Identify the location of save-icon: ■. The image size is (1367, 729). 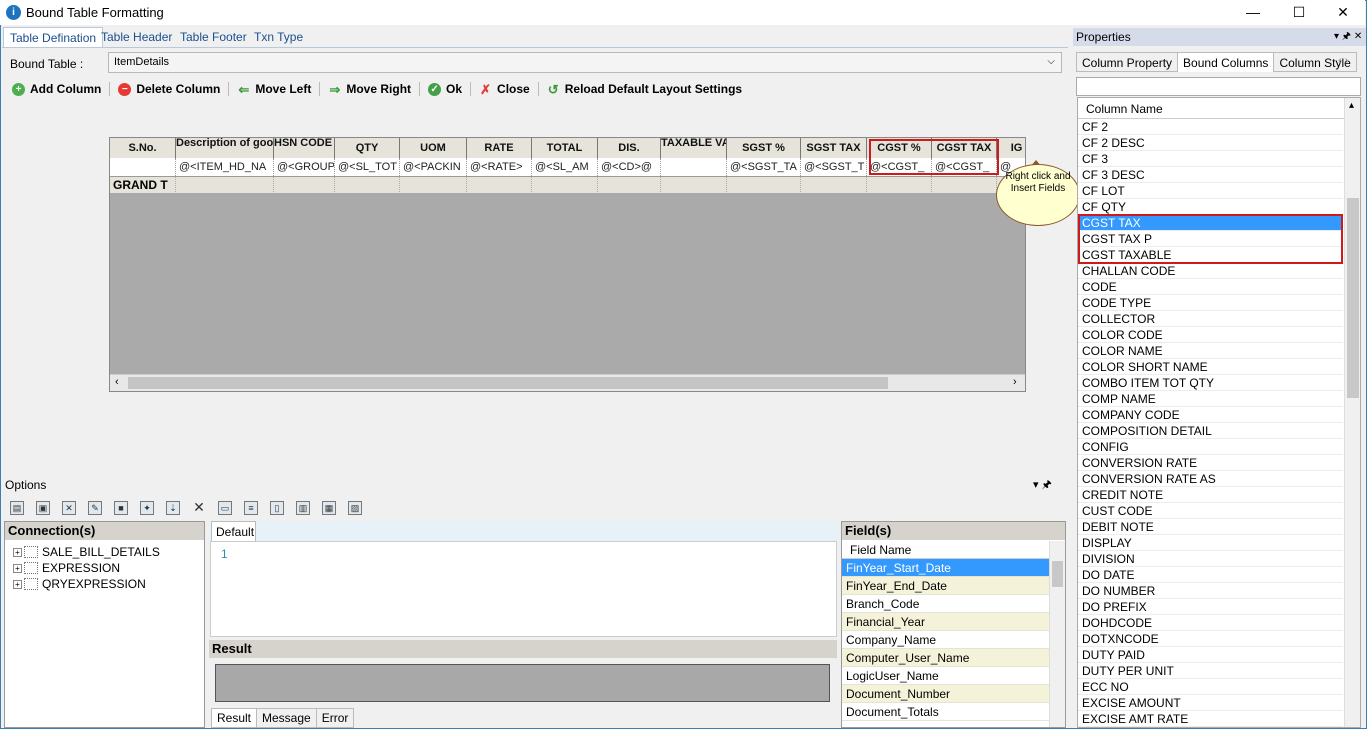
(121, 508).